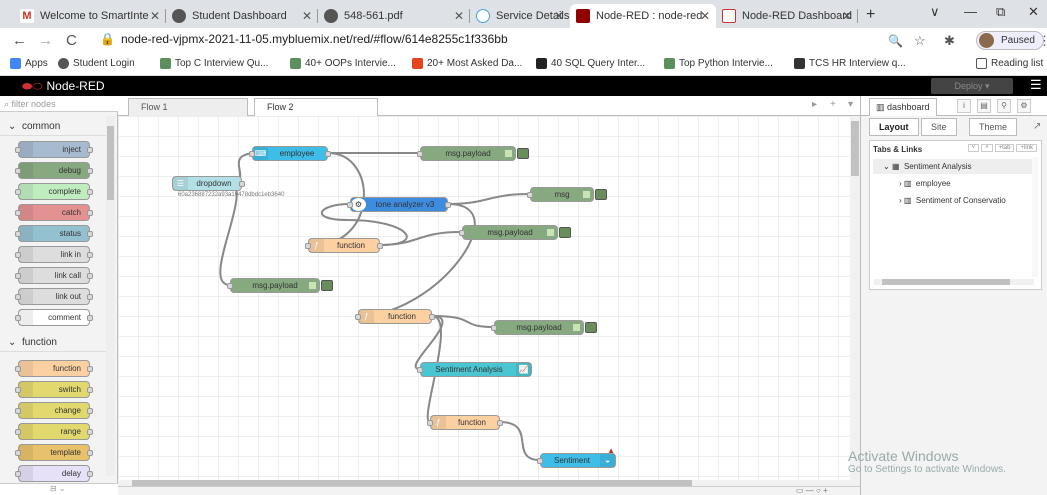 Image resolution: width=1047 pixels, height=495 pixels. I want to click on browser-tab-active: Node-RED : node-red ✕, so click(643, 16).